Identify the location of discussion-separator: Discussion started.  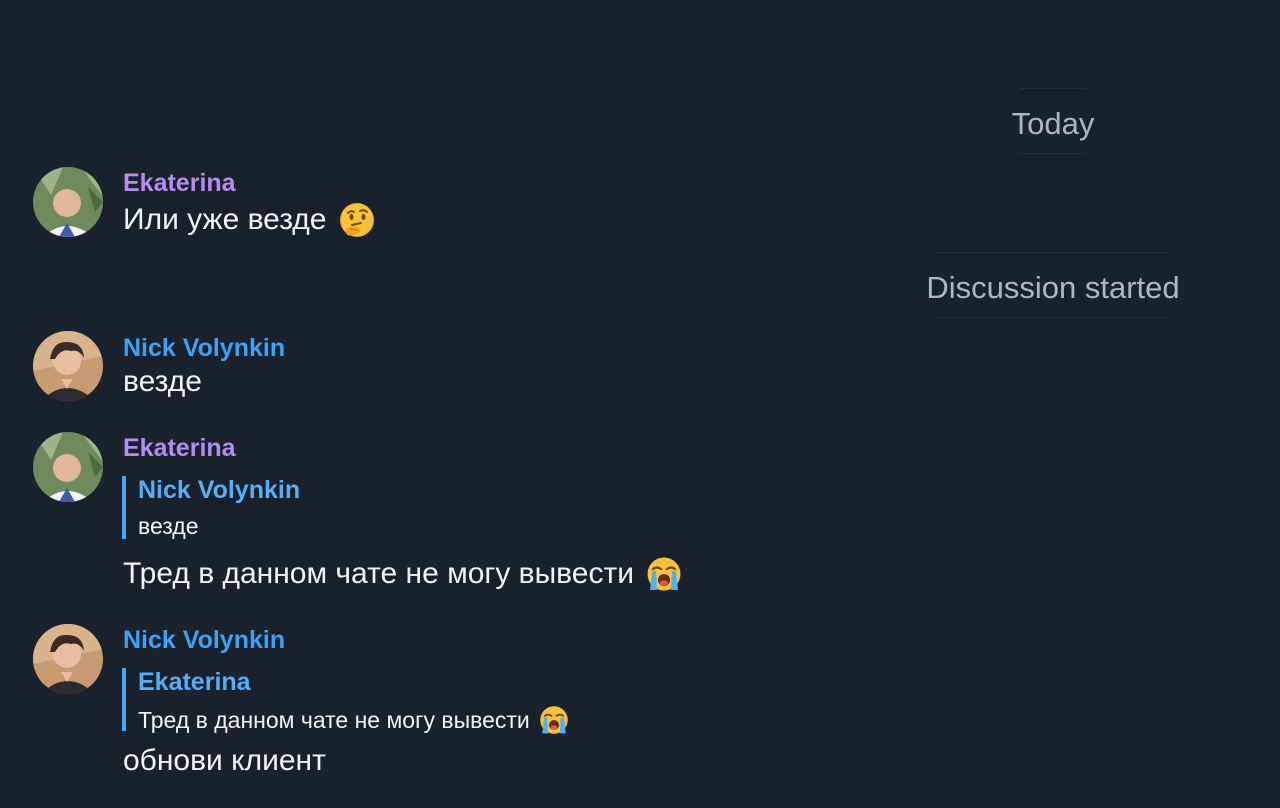
(1053, 285).